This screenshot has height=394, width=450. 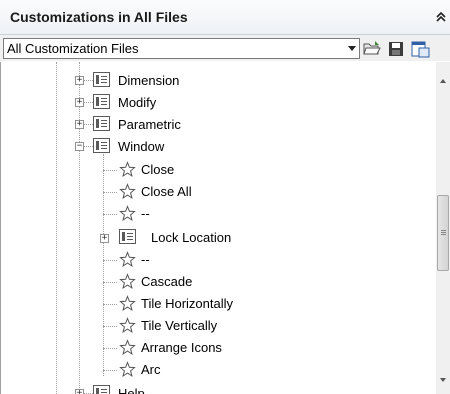 I want to click on tree-item-label: Dimension, so click(x=148, y=80).